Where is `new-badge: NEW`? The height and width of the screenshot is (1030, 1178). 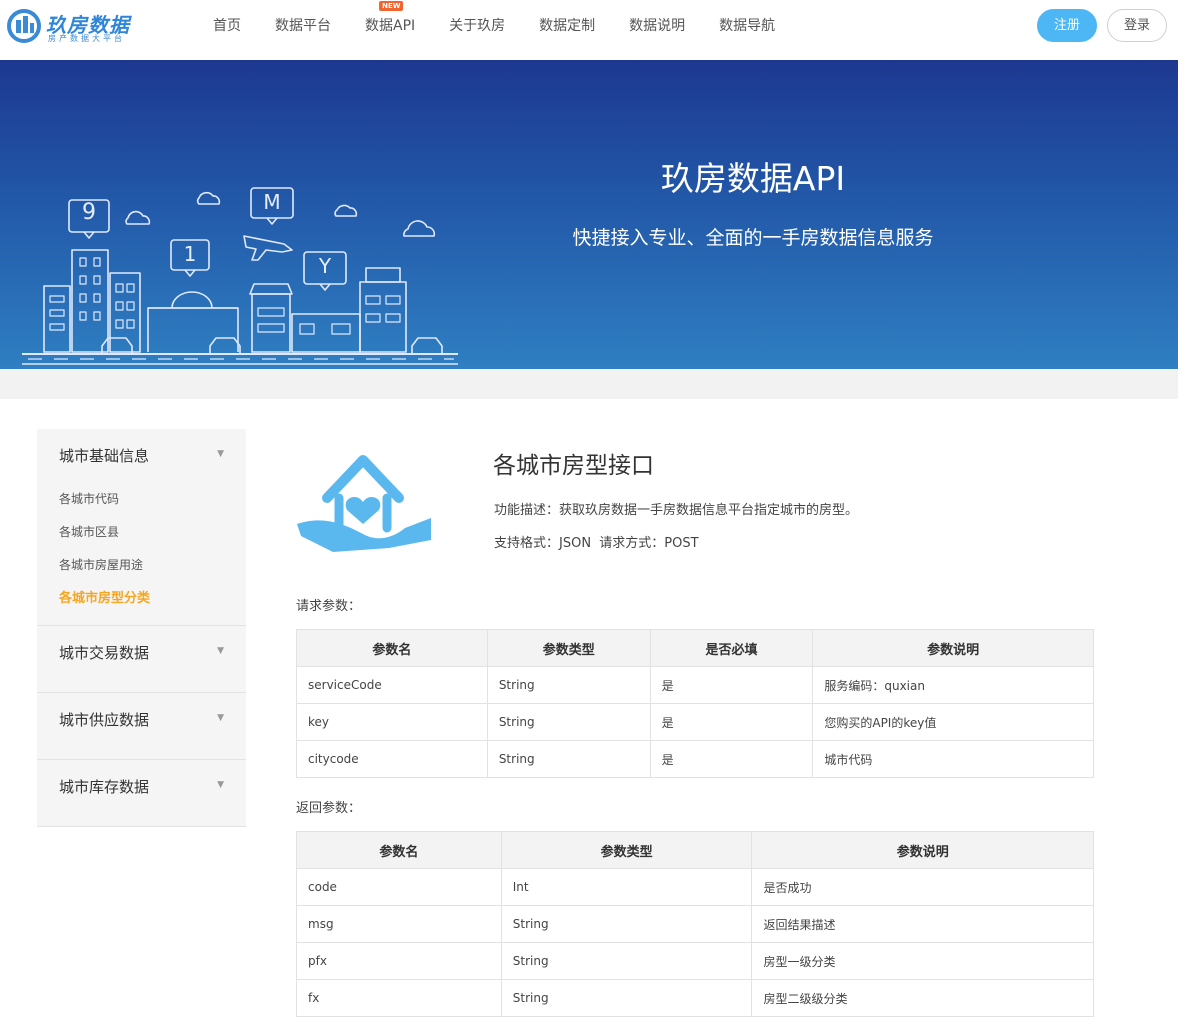 new-badge: NEW is located at coordinates (391, 6).